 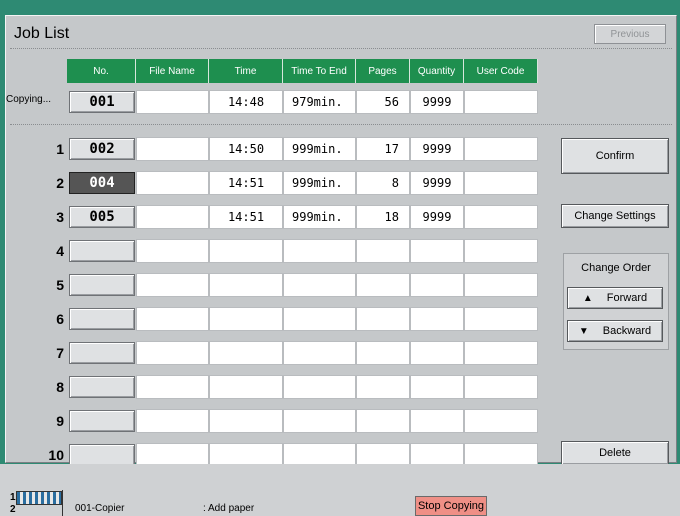 I want to click on tray-number-2: 2, so click(x=13, y=509).